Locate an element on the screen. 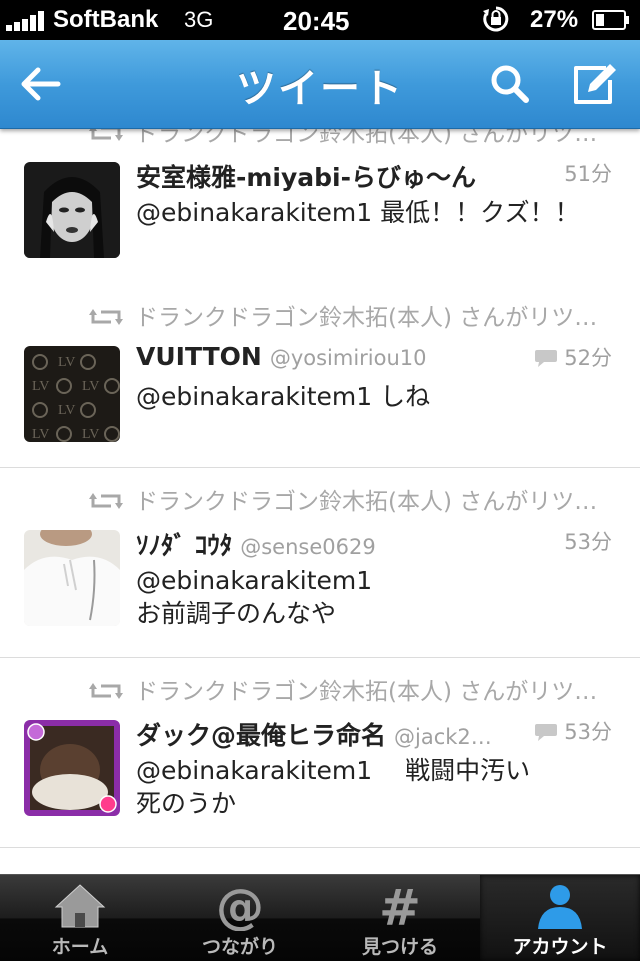  network-type: 3G is located at coordinates (199, 19).